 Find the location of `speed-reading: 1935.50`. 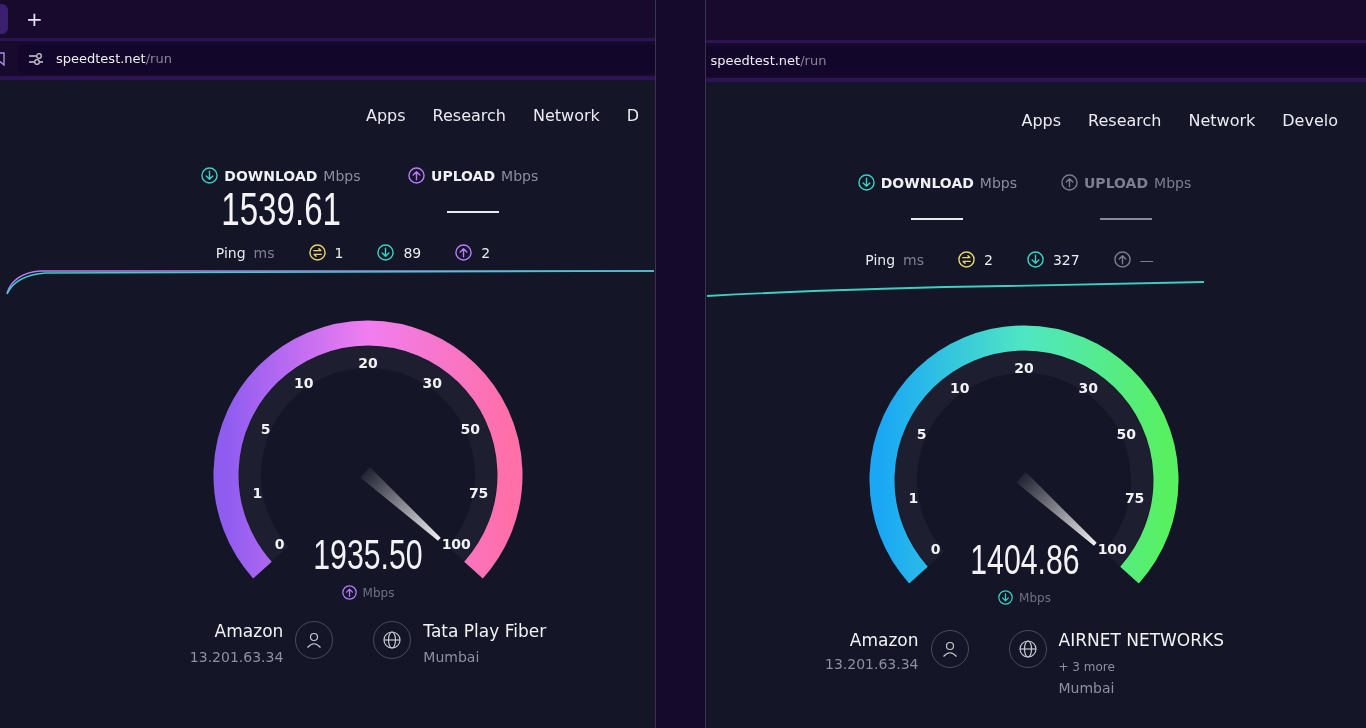

speed-reading: 1935.50 is located at coordinates (368, 555).